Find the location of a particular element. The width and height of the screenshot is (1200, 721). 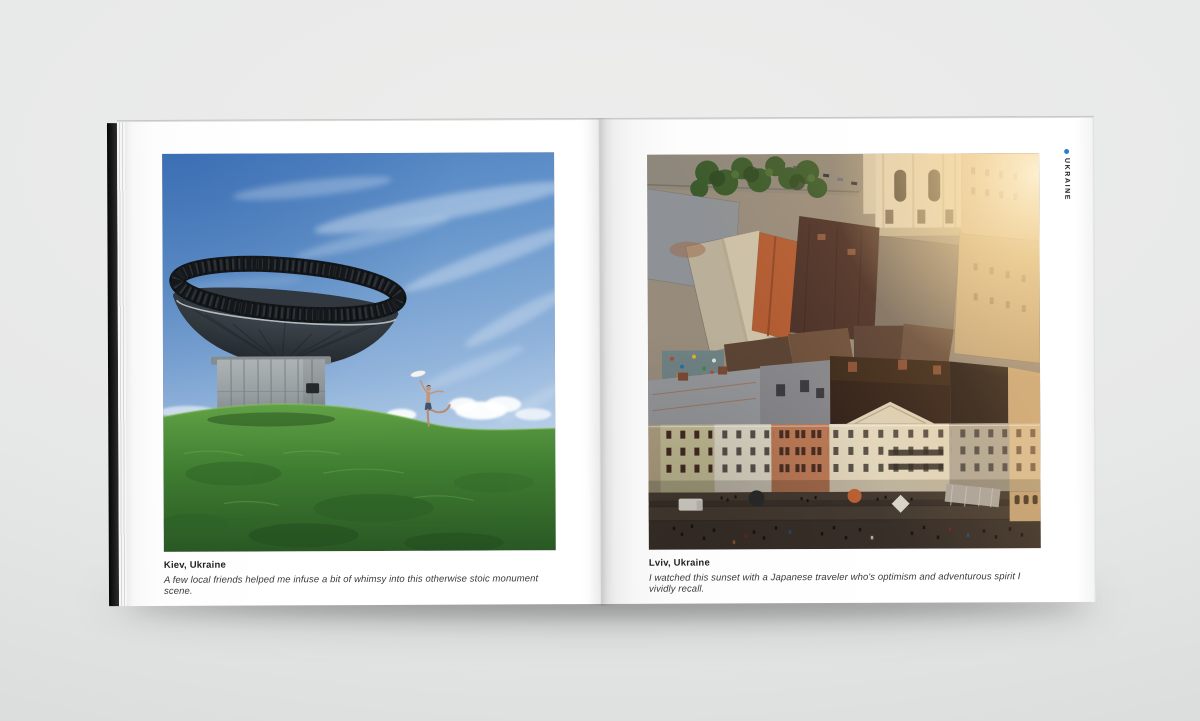

edge-label-text: UKRAINE is located at coordinates (1067, 179).